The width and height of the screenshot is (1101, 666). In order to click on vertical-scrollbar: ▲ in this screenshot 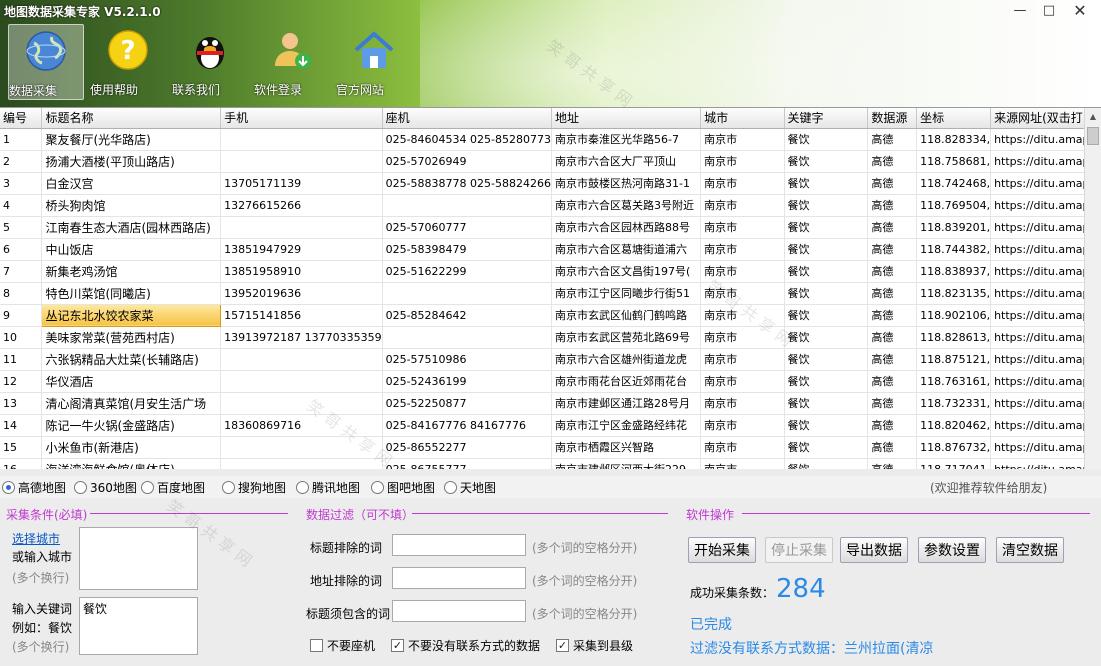, I will do `click(1092, 288)`.